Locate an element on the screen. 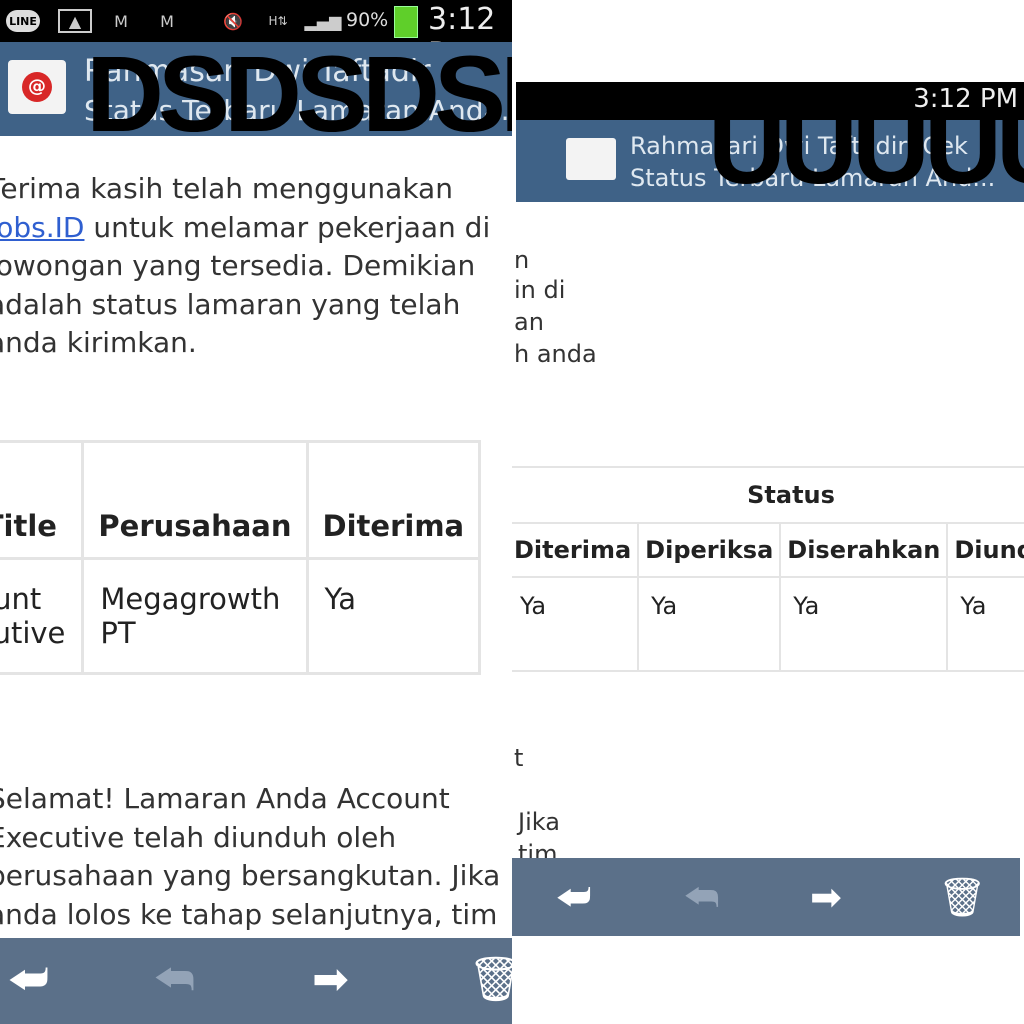  status-header-row: Status is located at coordinates (768, 495).